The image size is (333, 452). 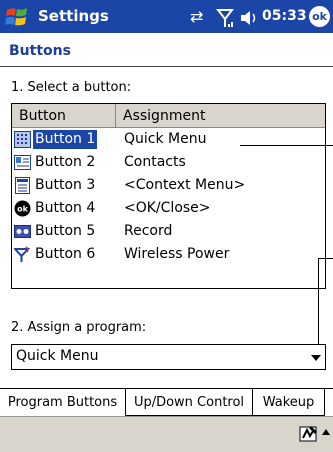 I want to click on button-assignment: Quick Menu, so click(x=165, y=139).